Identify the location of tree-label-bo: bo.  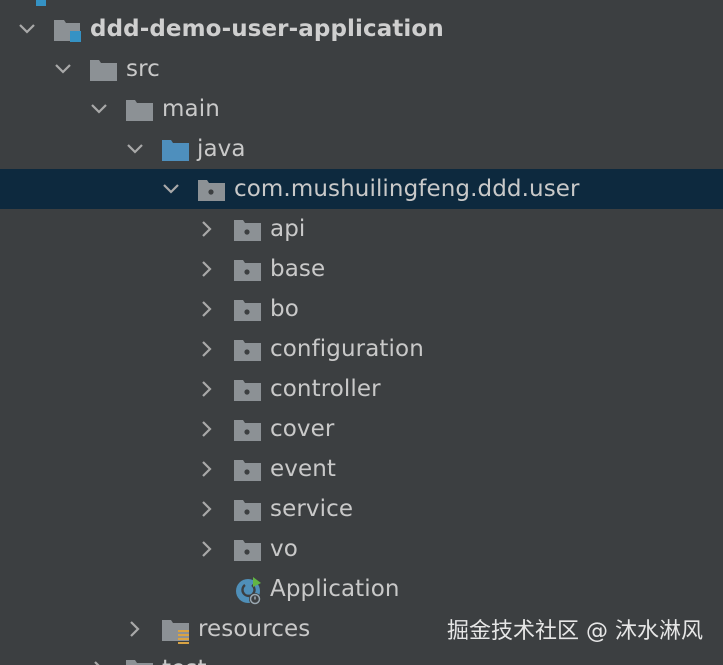
(284, 309).